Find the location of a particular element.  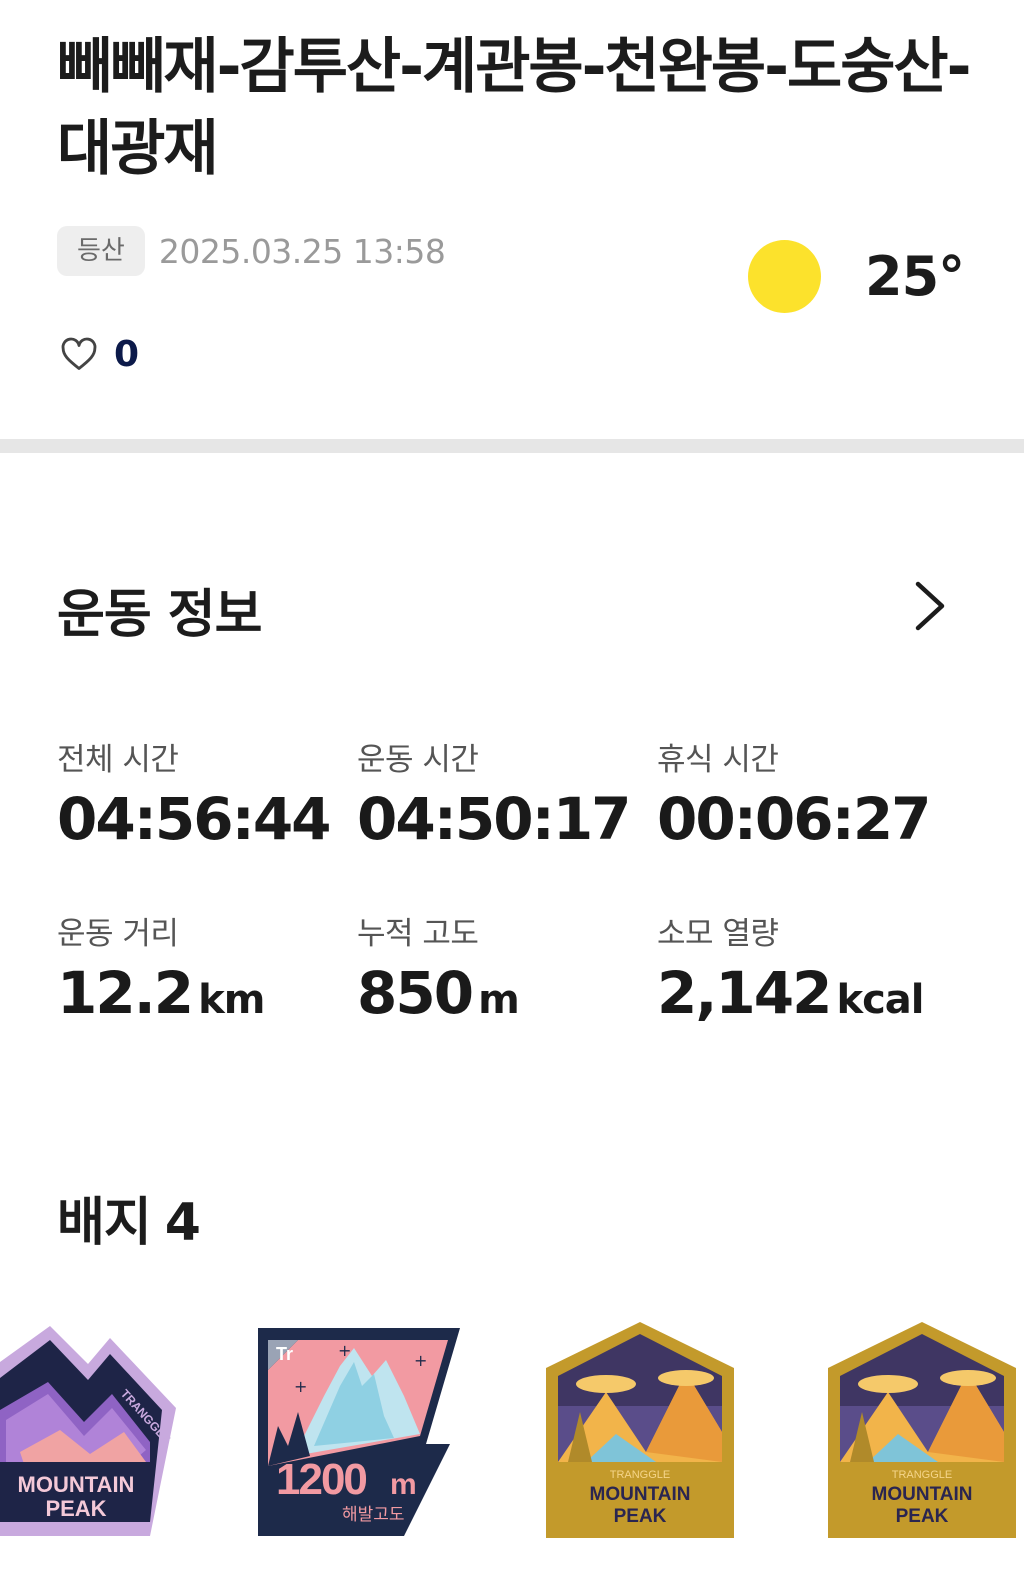

stat-label: 누적 고도 is located at coordinates (418, 934).